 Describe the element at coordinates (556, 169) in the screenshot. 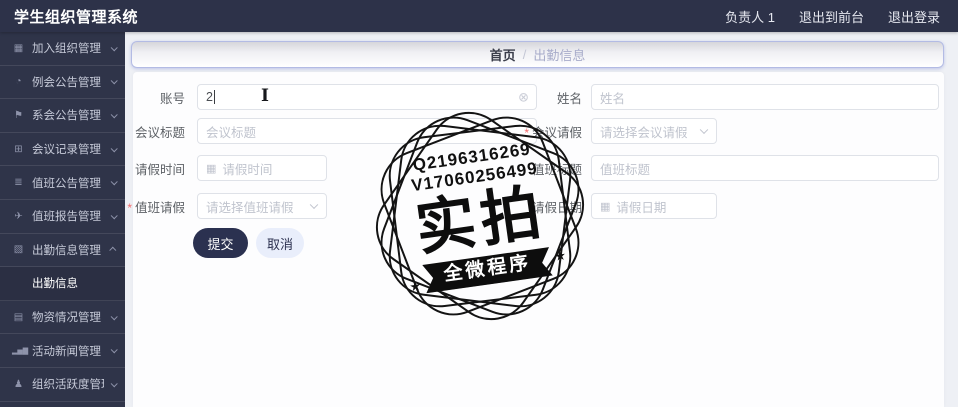

I see `duty-title-label: 值班标题` at that location.